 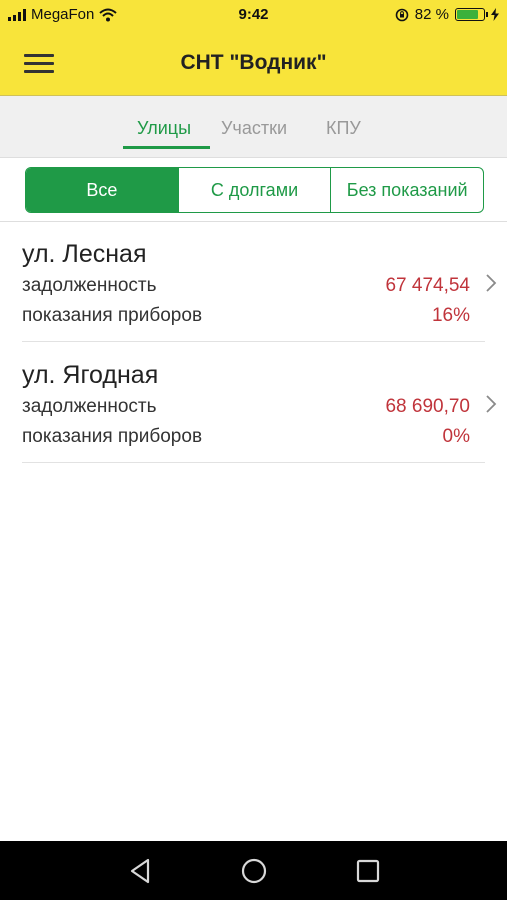 I want to click on filter-with-debts-button: С долгами, so click(x=254, y=190).